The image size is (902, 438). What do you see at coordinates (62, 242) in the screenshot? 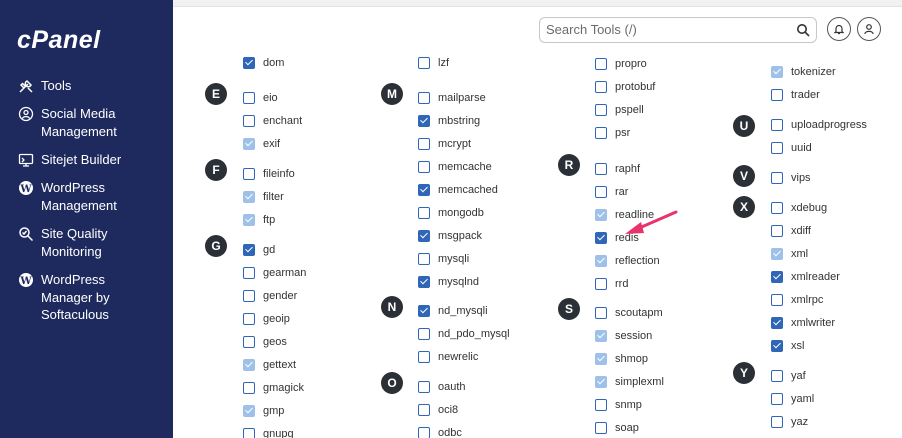
I see `sidebar-item-site-quality-monitoring: Site Quality Monitoring` at bounding box center [62, 242].